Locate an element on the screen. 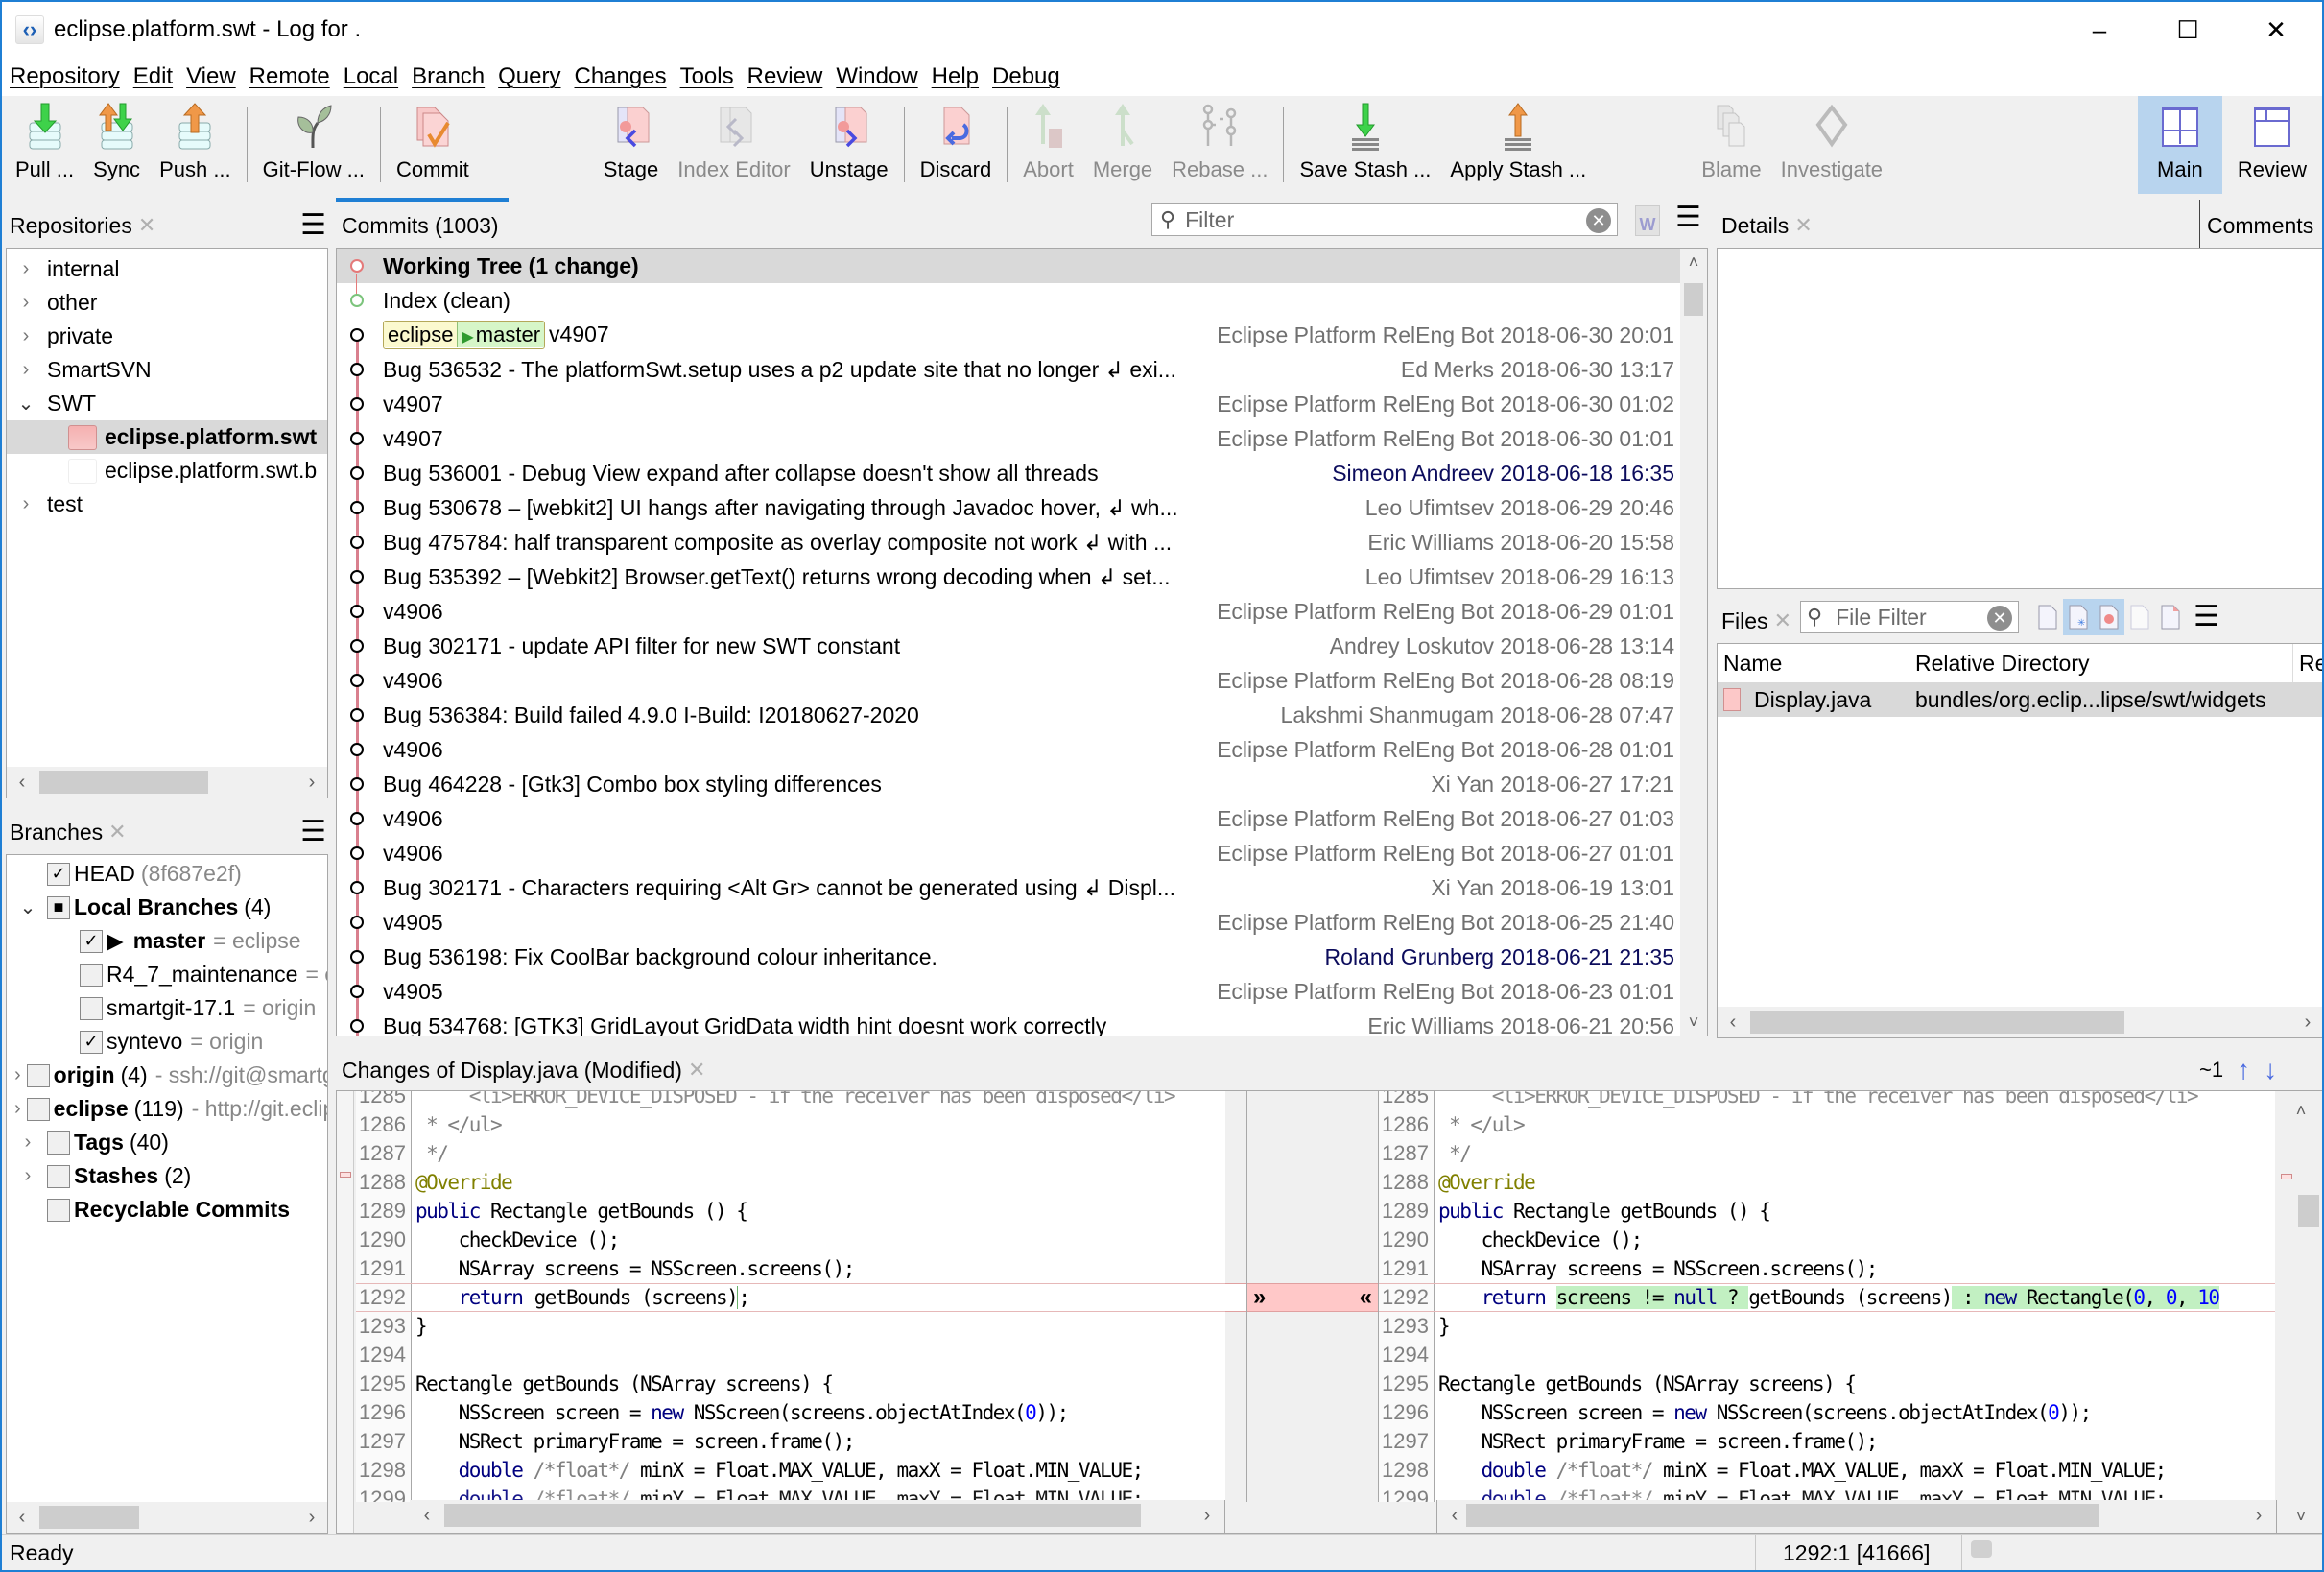  branch-tree-item: › origin (4) - ssh://git@smartgit is located at coordinates (167, 1075).